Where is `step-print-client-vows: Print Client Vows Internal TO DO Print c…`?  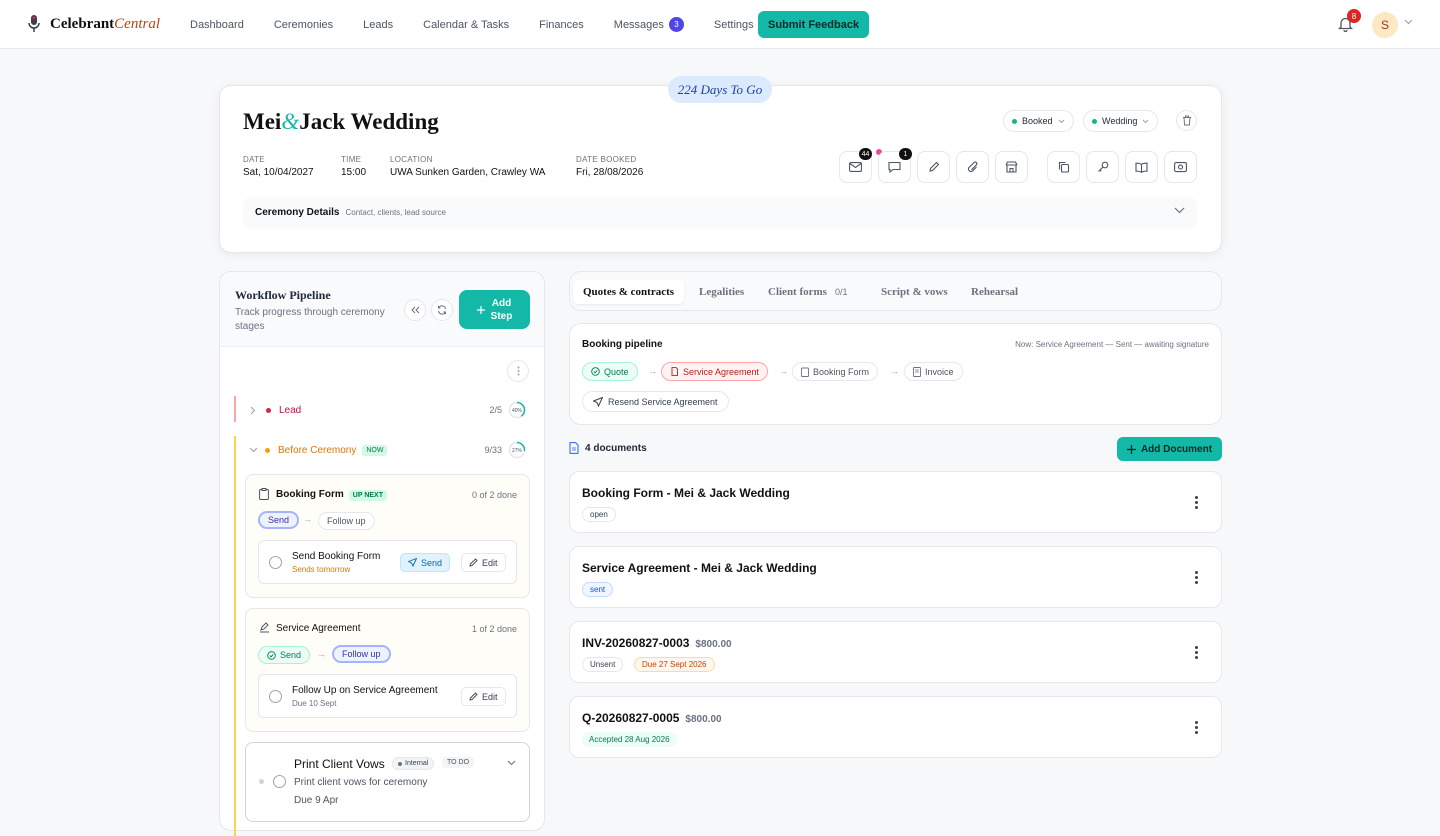
step-print-client-vows: Print Client Vows Internal TO DO Print c… is located at coordinates (387, 782).